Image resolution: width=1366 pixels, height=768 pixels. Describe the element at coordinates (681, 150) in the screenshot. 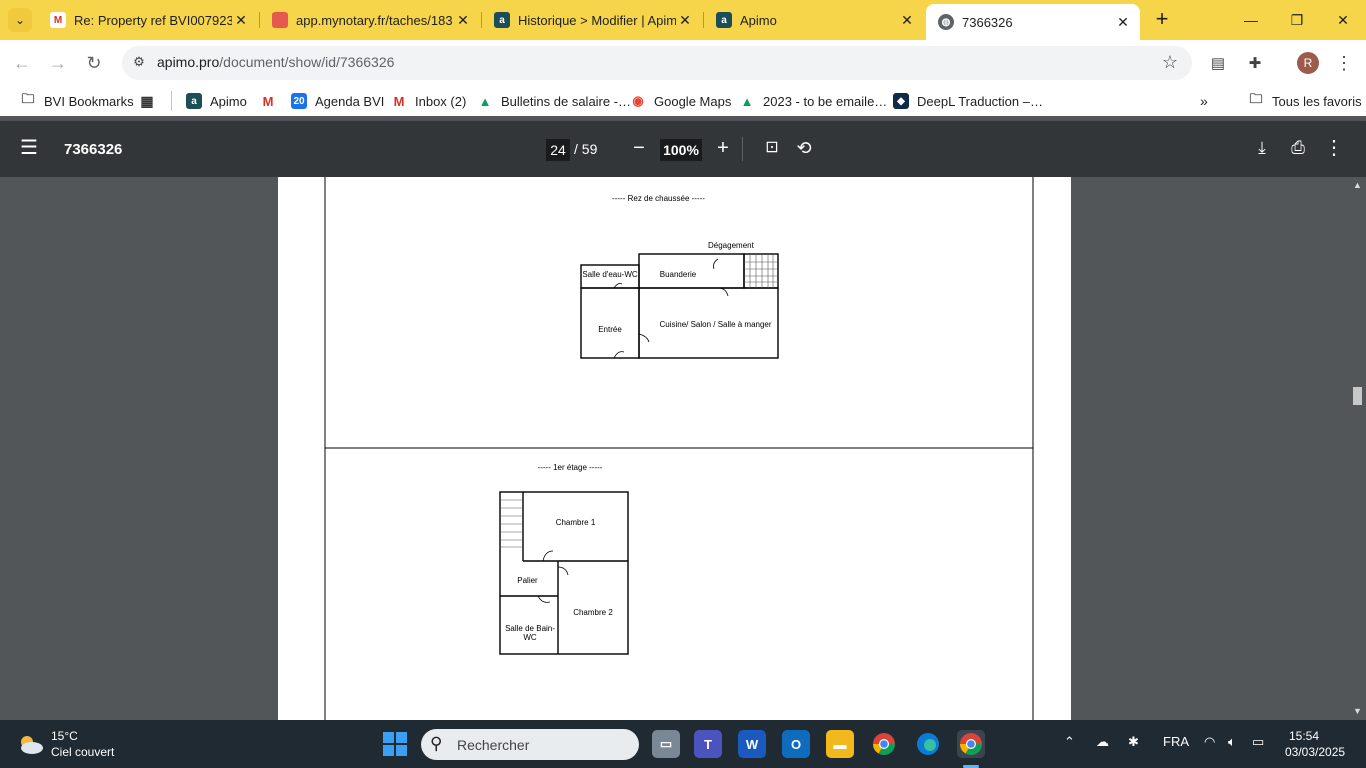

I see `zoom-level-input: 100%` at that location.